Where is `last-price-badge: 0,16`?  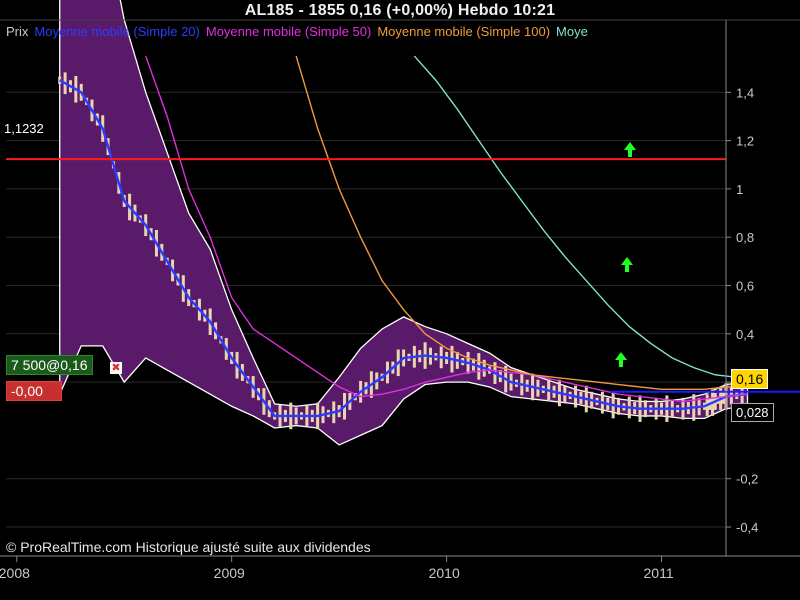
last-price-badge: 0,16 is located at coordinates (750, 379).